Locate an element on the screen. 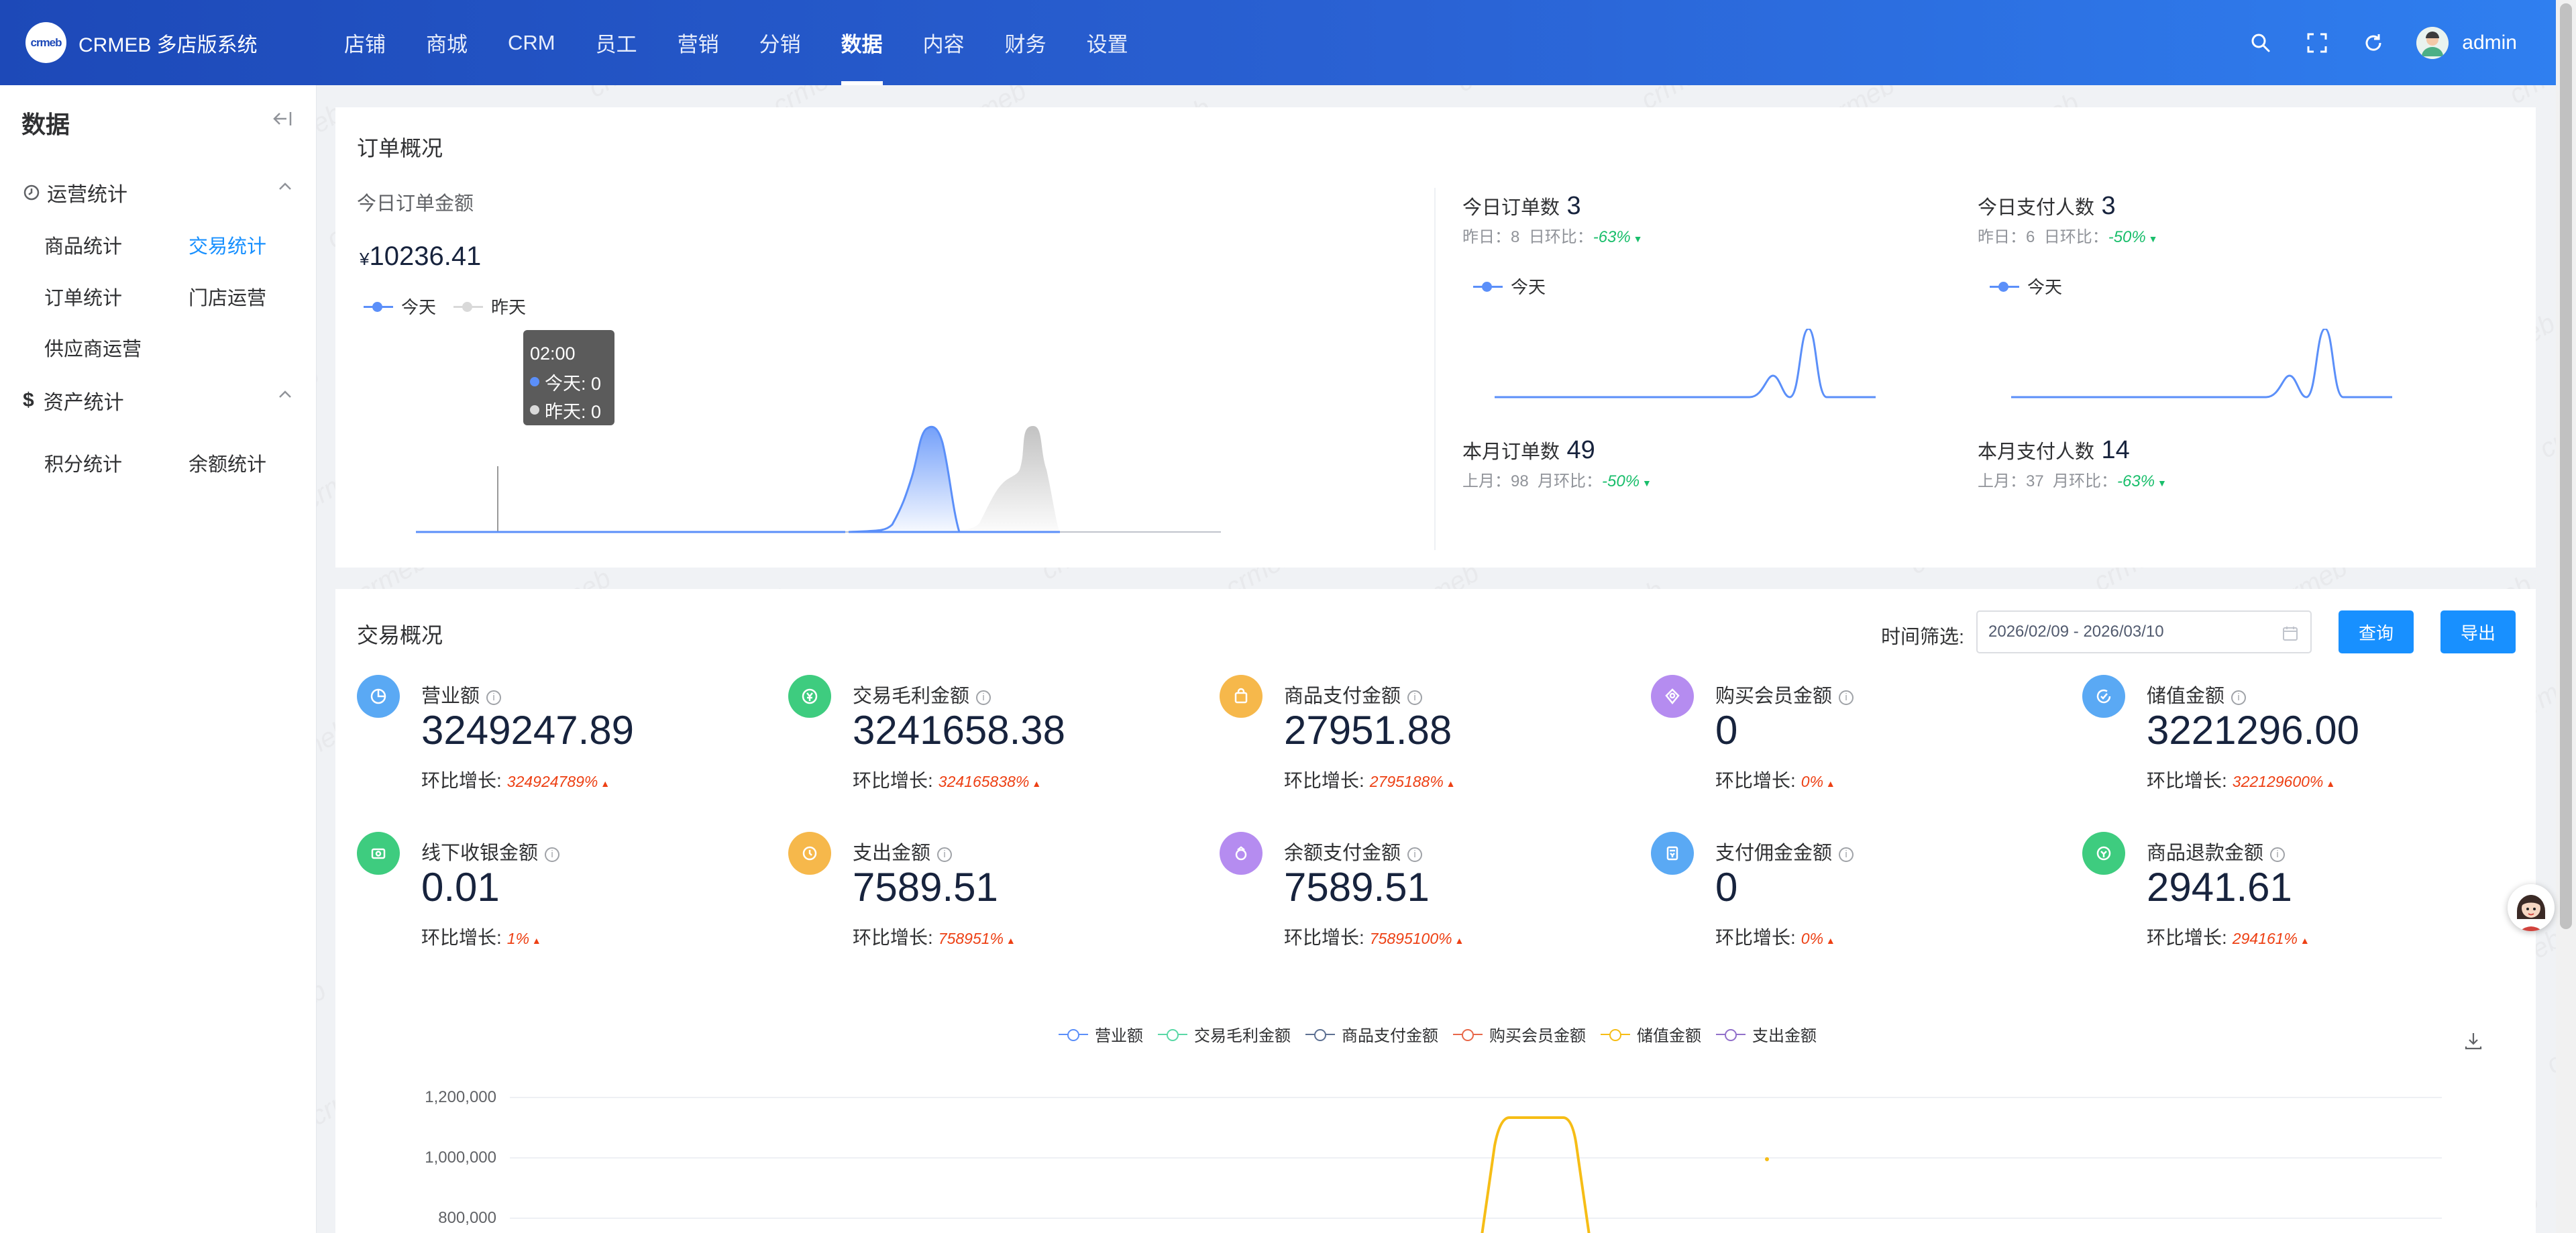 The image size is (2576, 1233). sidebar-item-points-stats: 积分统计 is located at coordinates (83, 463).